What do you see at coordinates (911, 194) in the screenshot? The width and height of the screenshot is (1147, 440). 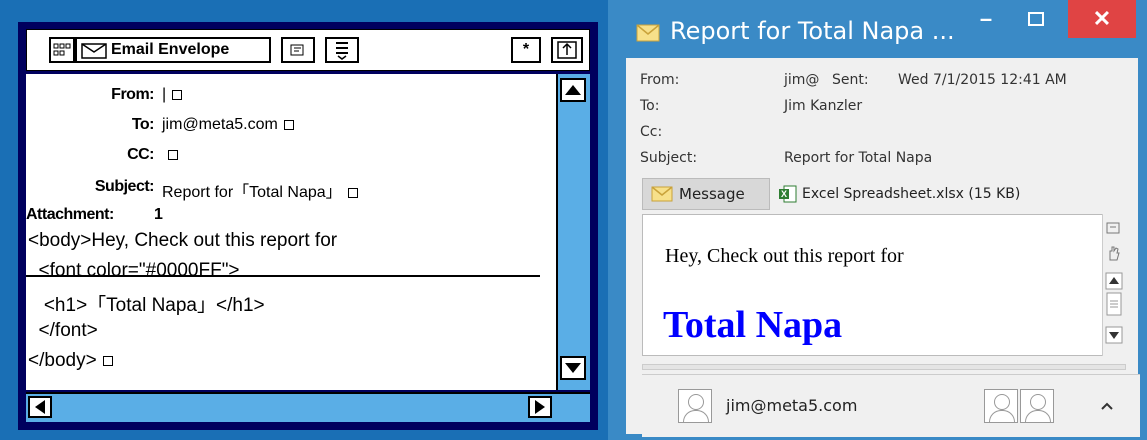 I see `attachment-tab-label: Excel Spreadsheet.xlsx (15 KB)` at bounding box center [911, 194].